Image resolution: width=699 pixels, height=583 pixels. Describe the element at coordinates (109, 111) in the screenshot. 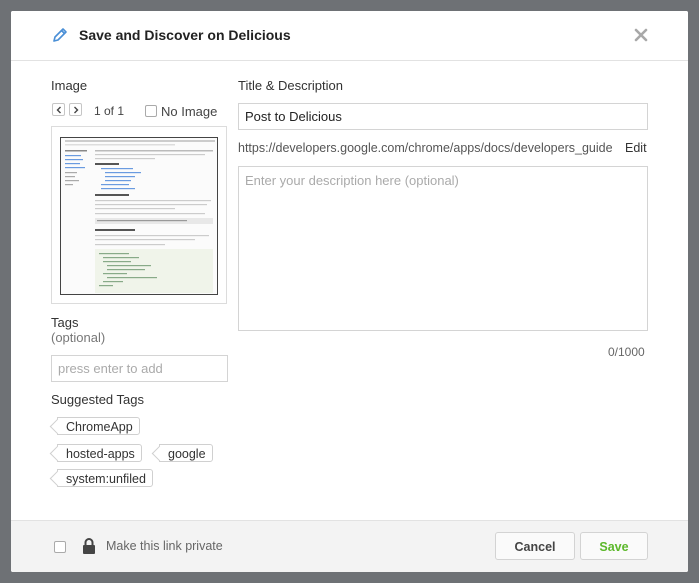

I see `image-counter: 1 of 1` at that location.